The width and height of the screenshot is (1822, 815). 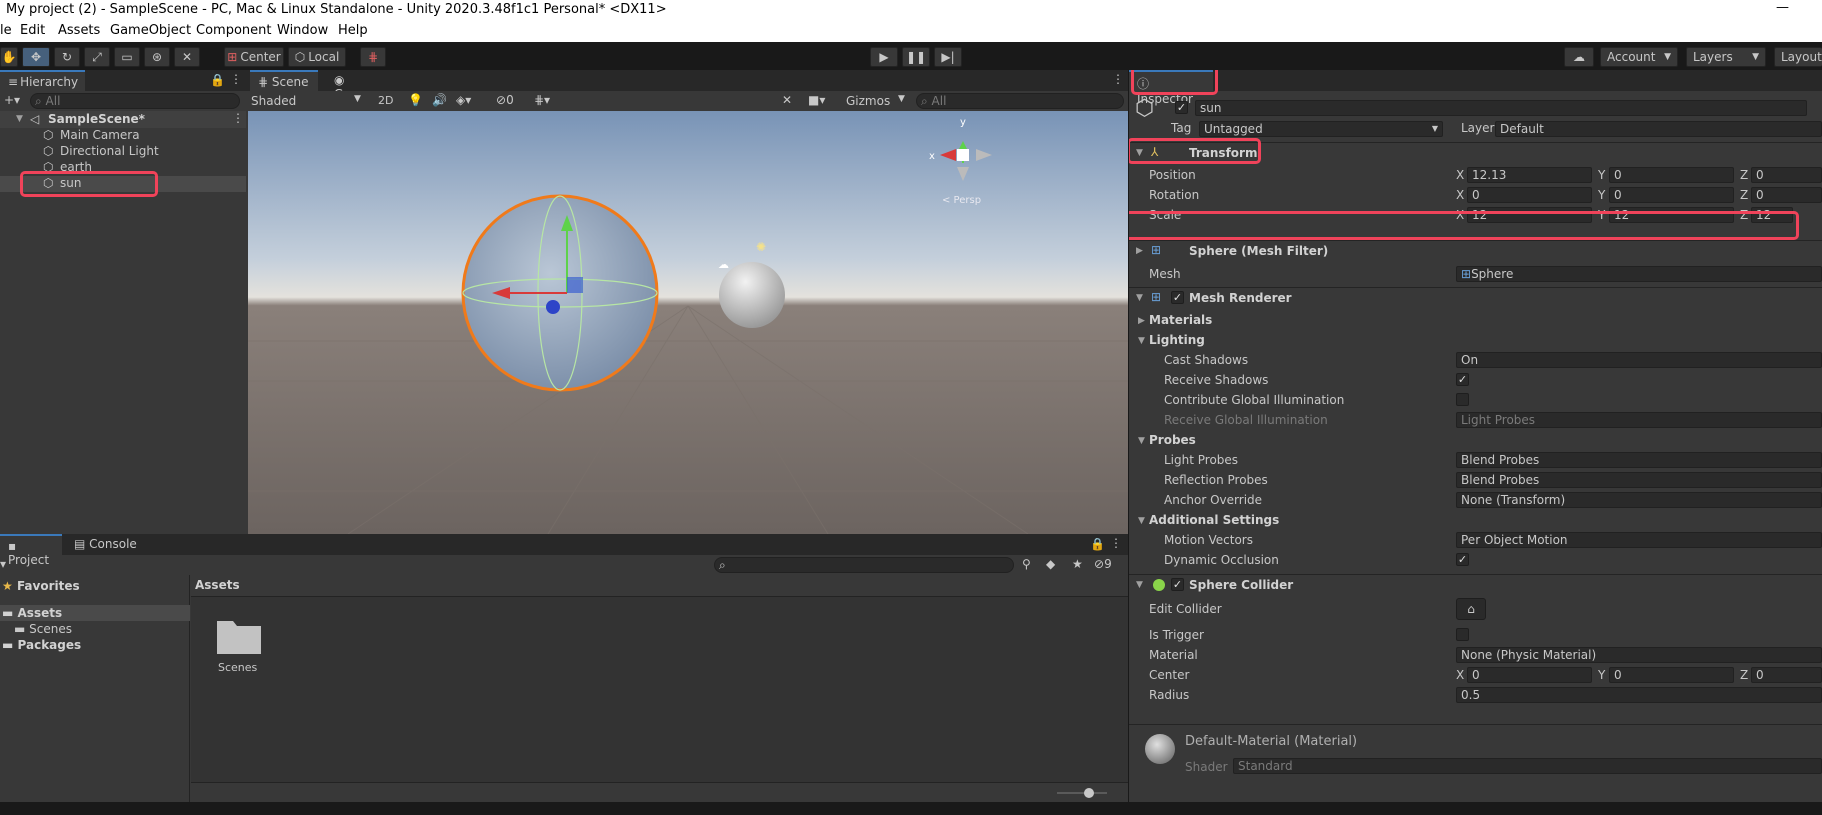 I want to click on receive-shadows-checkbox: ✓, so click(x=1462, y=379).